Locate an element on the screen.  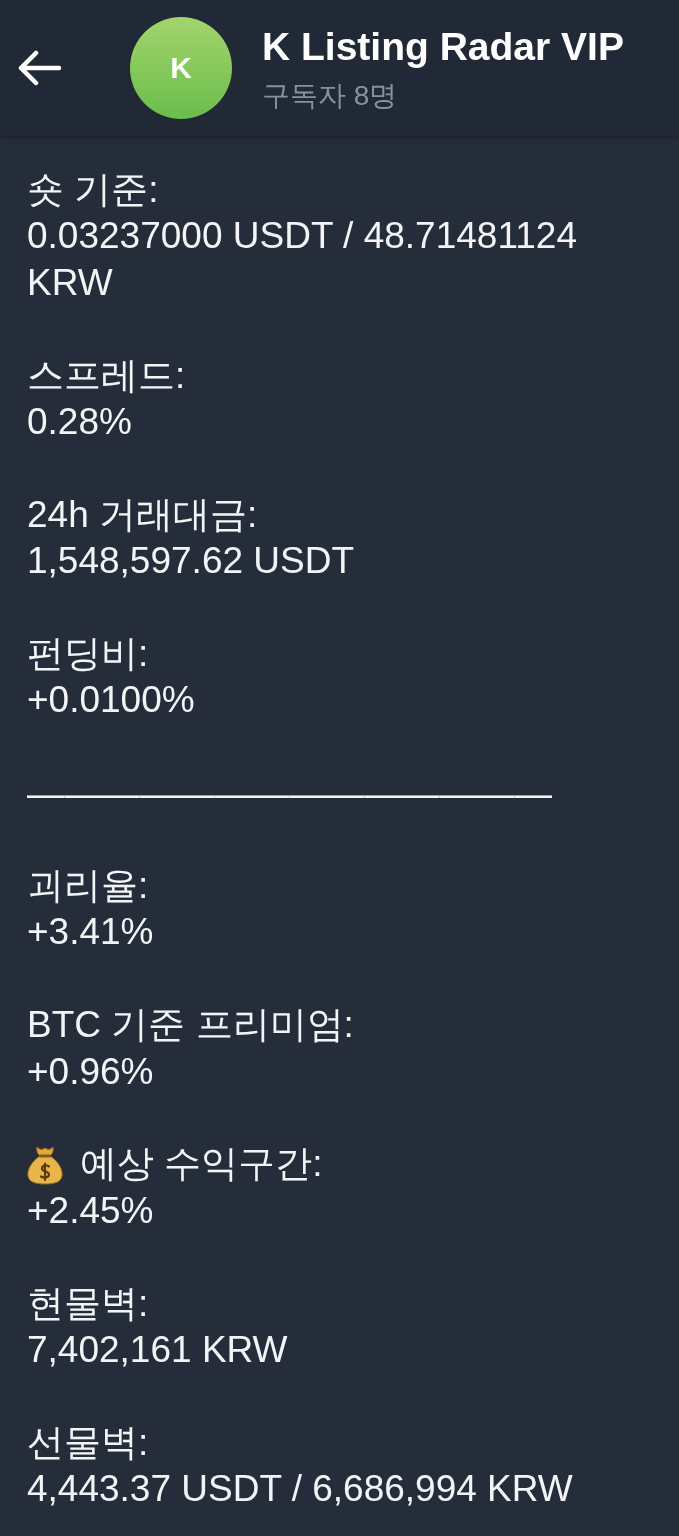
avatar-initial: K is located at coordinates (181, 68).